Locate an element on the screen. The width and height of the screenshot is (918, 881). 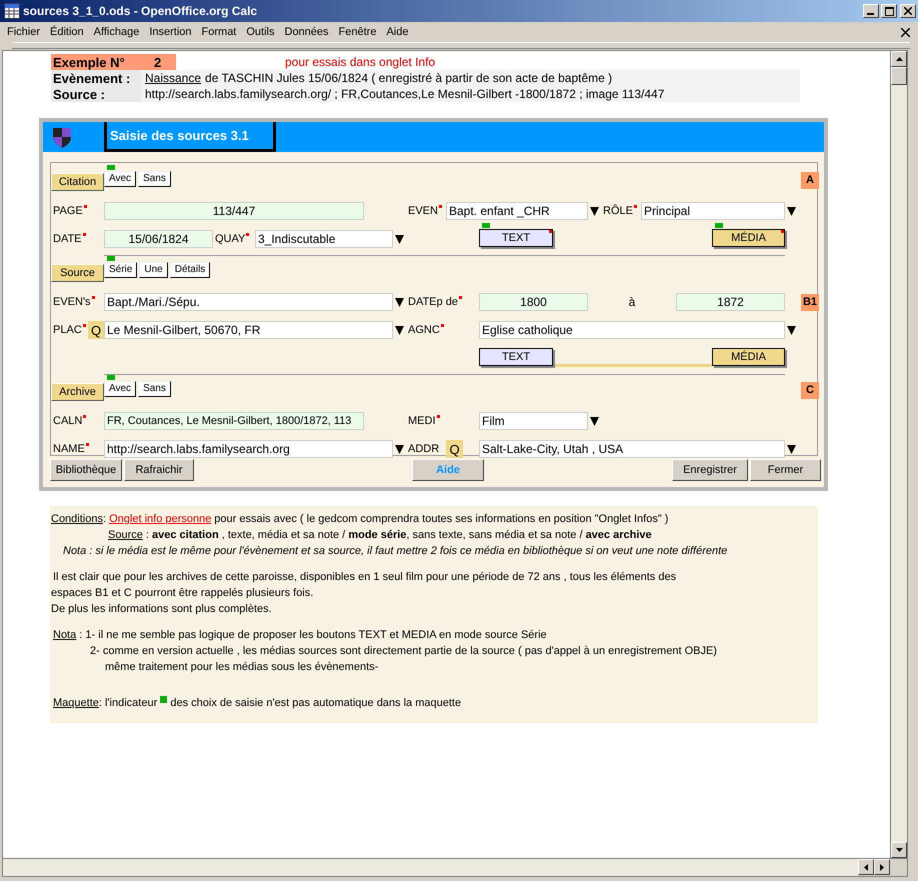
example-label: Exemple N° is located at coordinates (89, 62).